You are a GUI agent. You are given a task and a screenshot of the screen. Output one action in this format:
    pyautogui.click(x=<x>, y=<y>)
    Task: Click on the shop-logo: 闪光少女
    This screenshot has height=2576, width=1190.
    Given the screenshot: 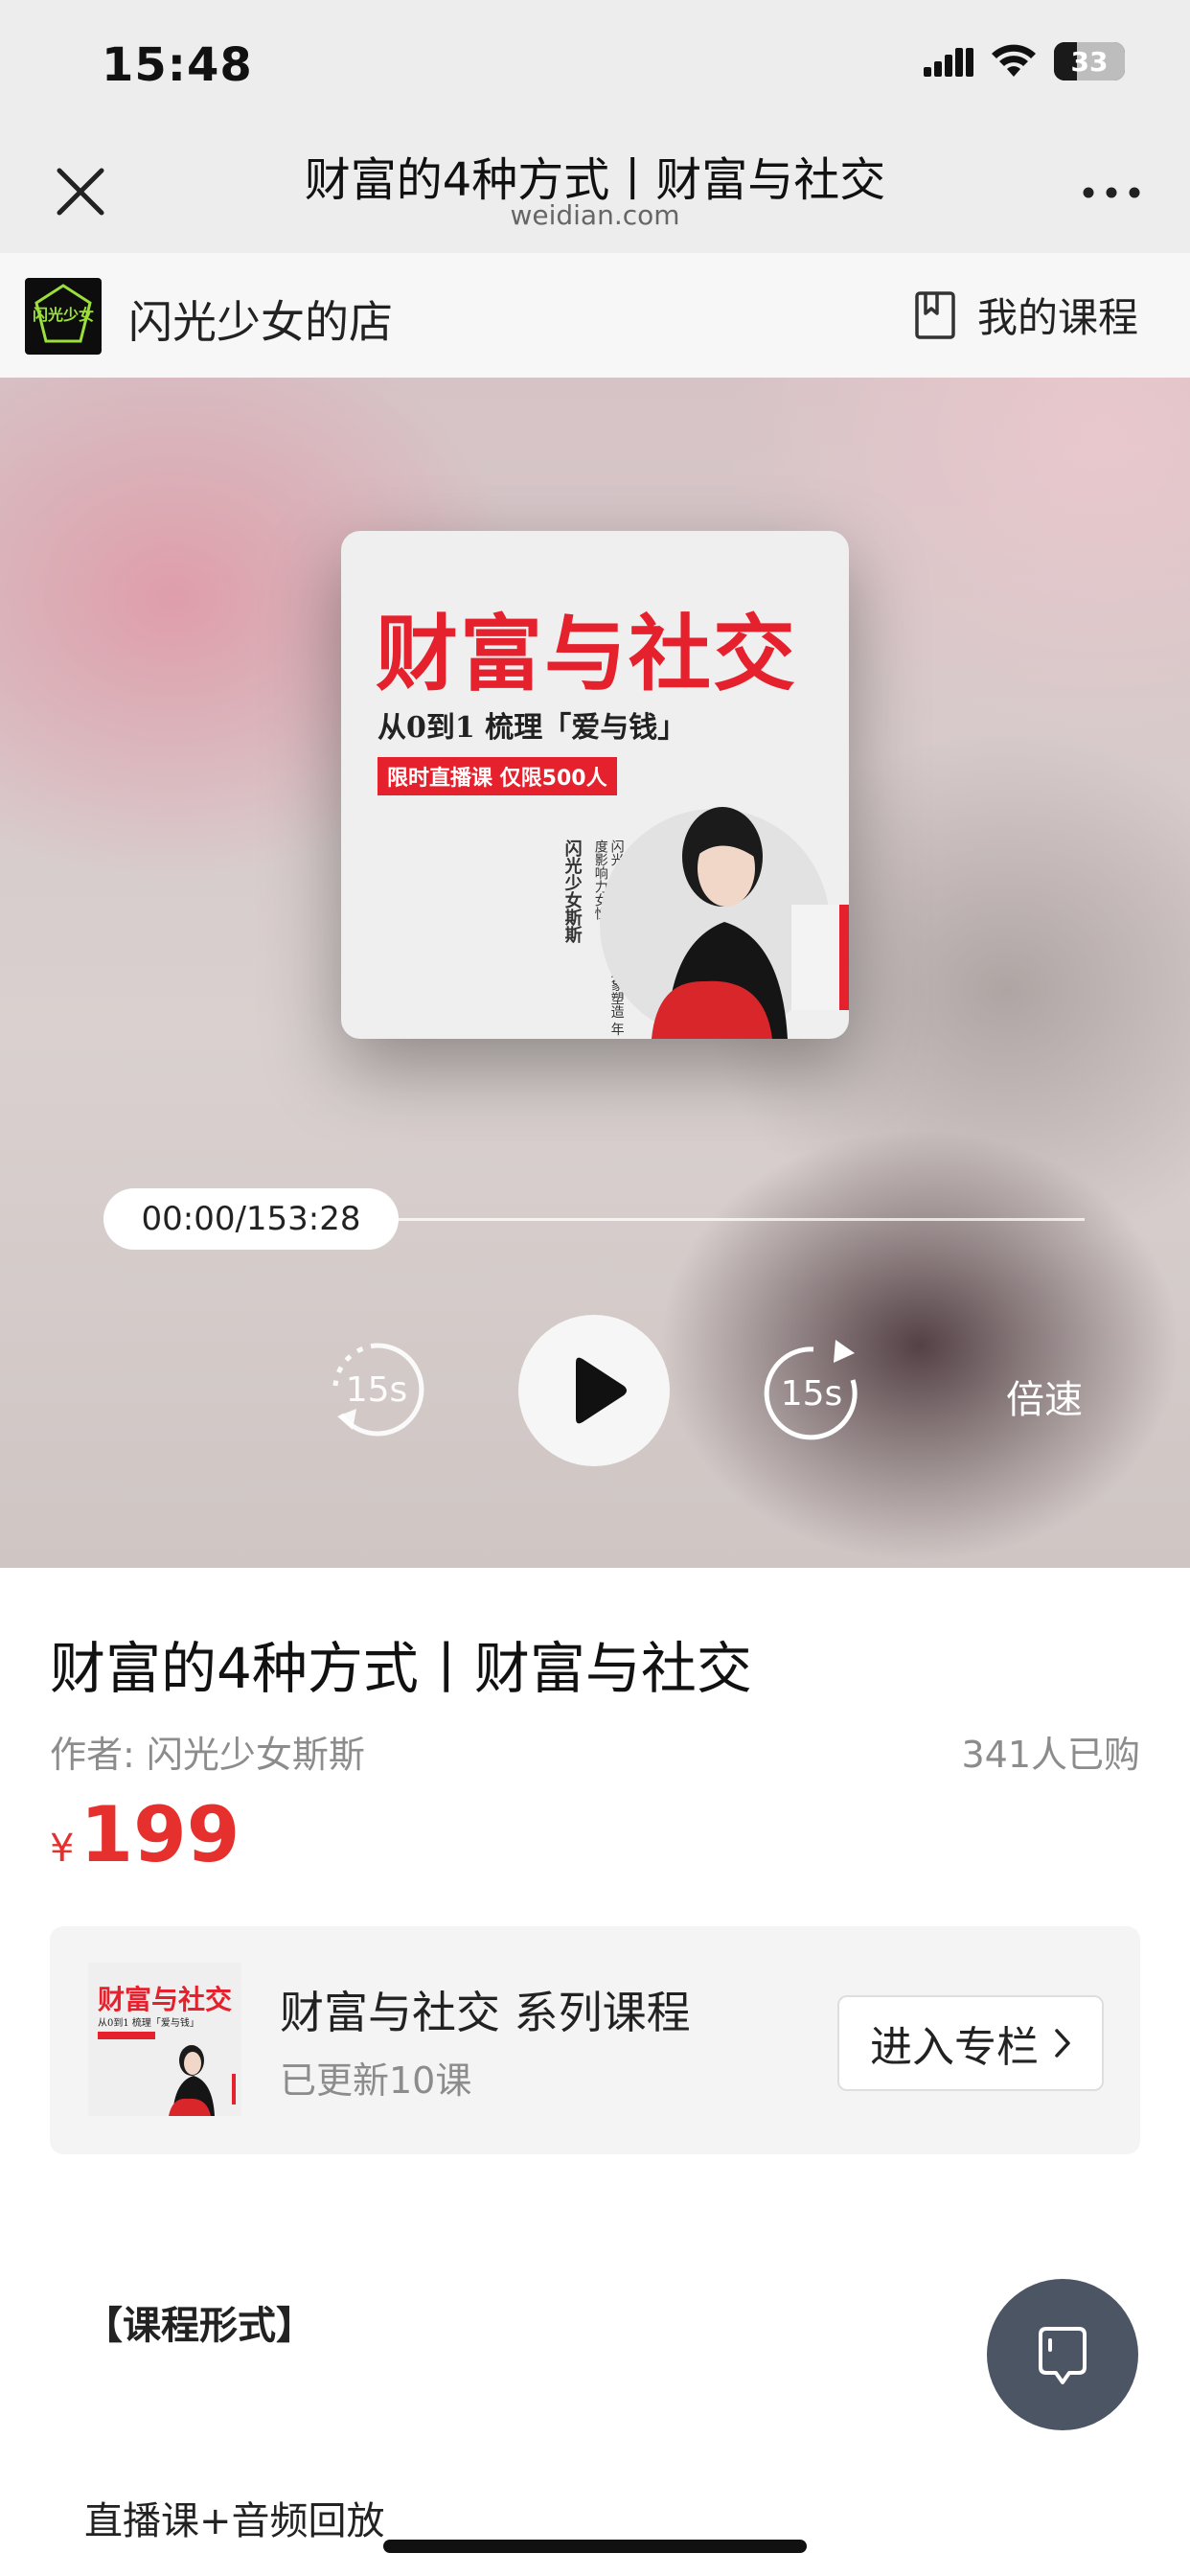 What is the action you would take?
    pyautogui.click(x=64, y=316)
    